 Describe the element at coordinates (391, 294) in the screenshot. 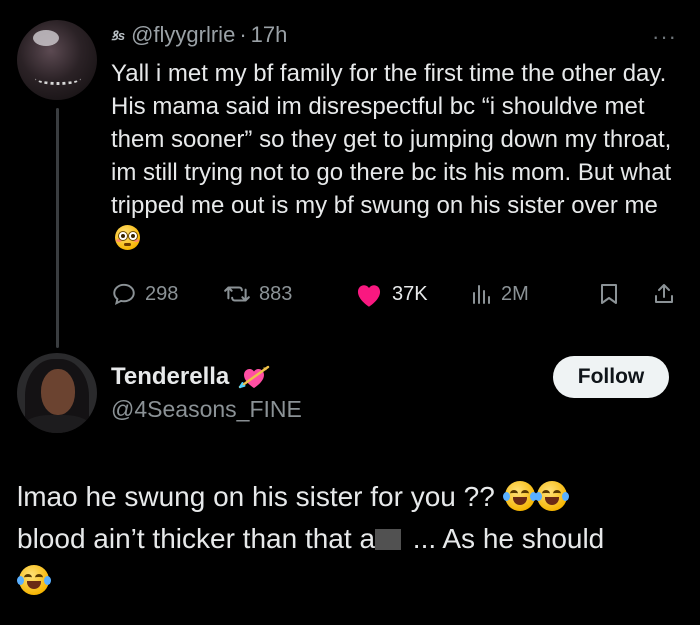

I see `like-button: 37K` at that location.